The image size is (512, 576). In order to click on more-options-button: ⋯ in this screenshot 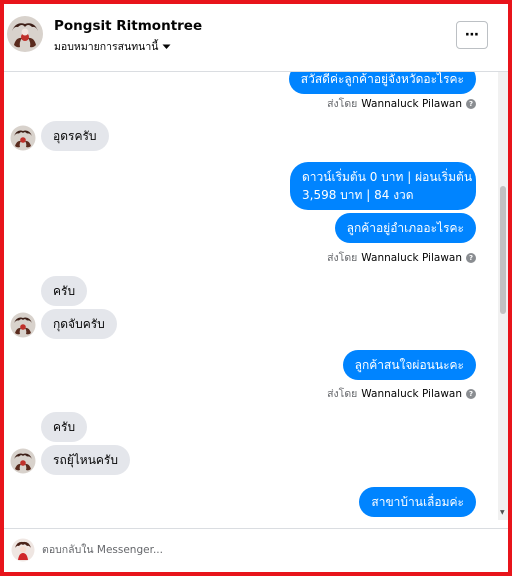, I will do `click(472, 35)`.